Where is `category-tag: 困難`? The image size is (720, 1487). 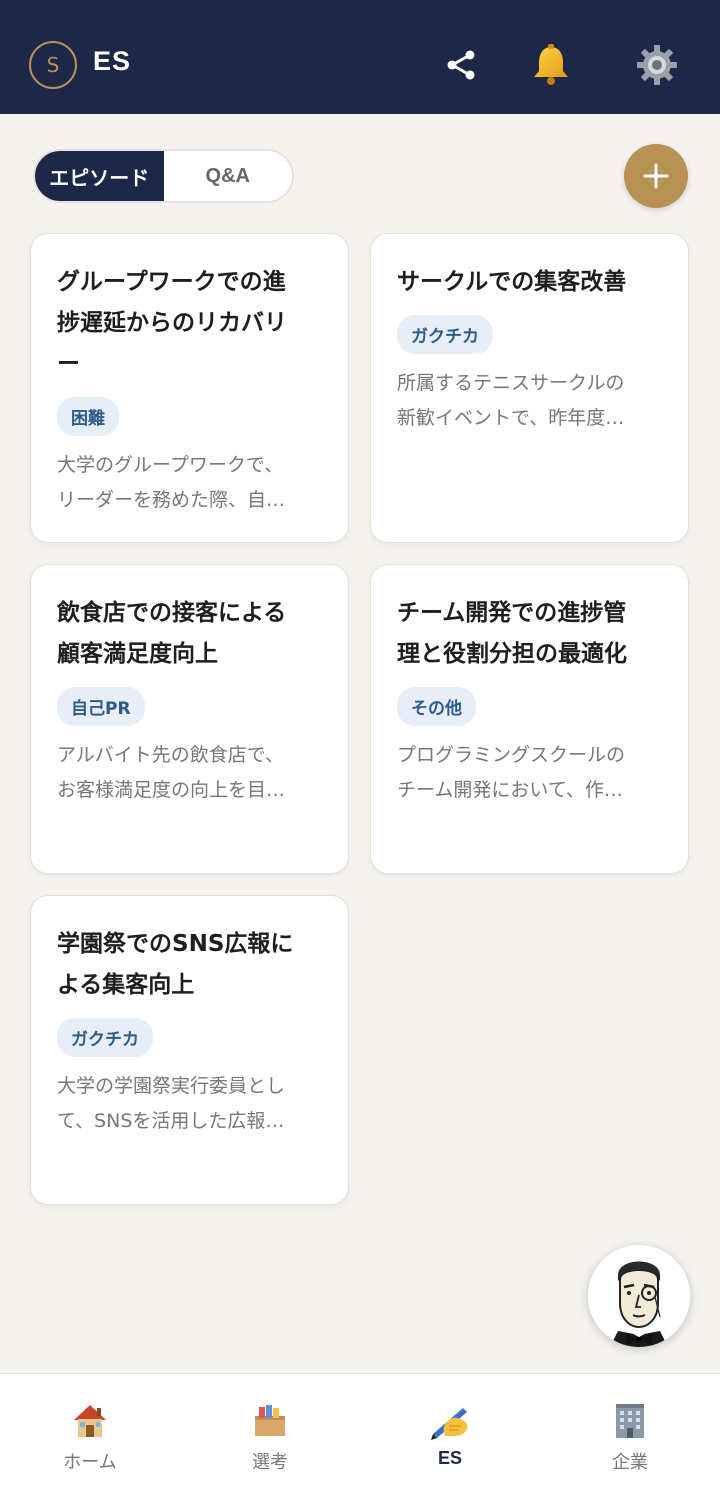 category-tag: 困難 is located at coordinates (88, 416).